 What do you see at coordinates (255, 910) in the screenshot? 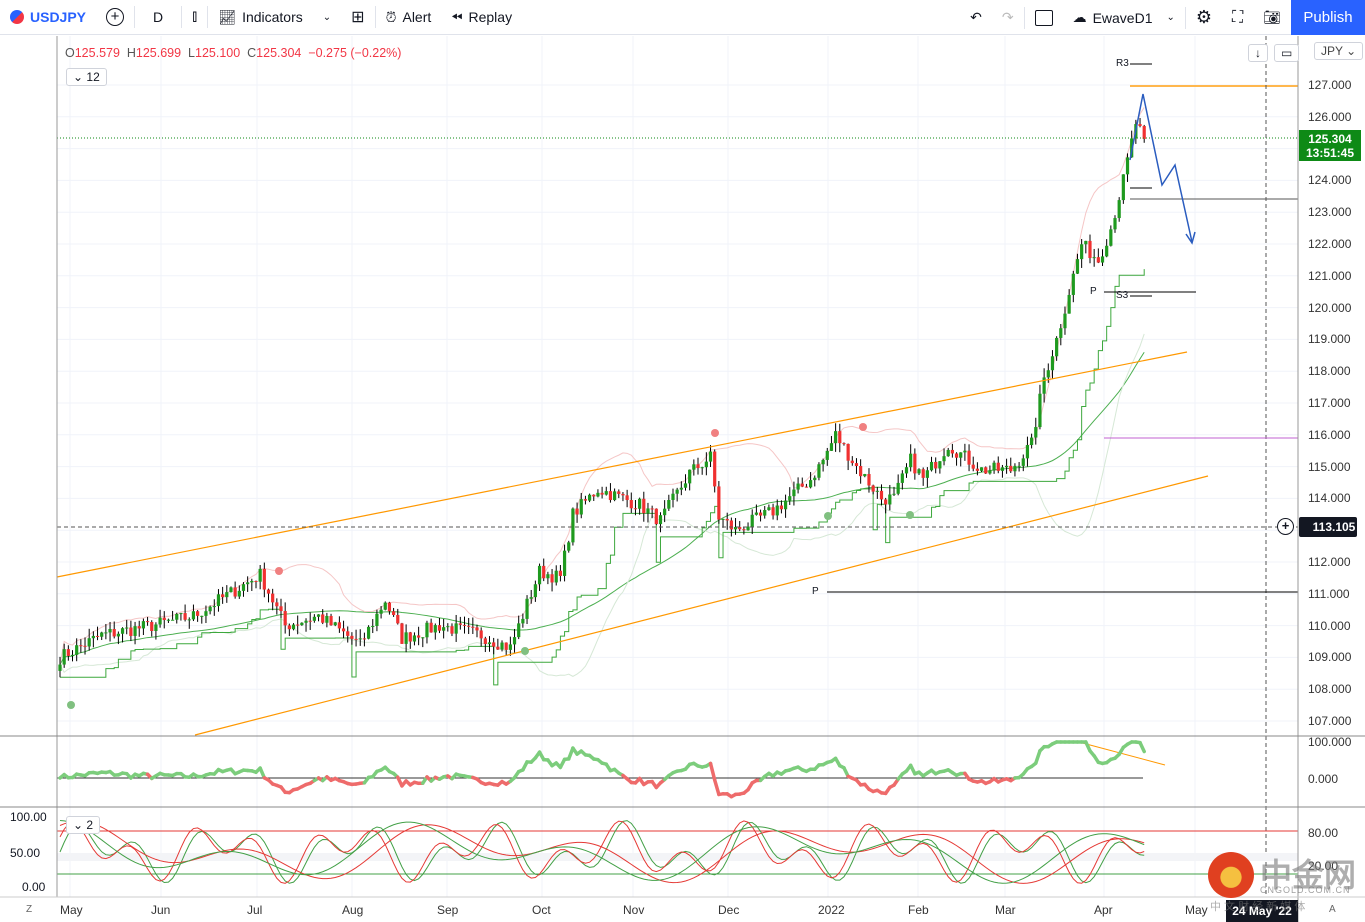
I see `time-axis-label: Jul` at bounding box center [255, 910].